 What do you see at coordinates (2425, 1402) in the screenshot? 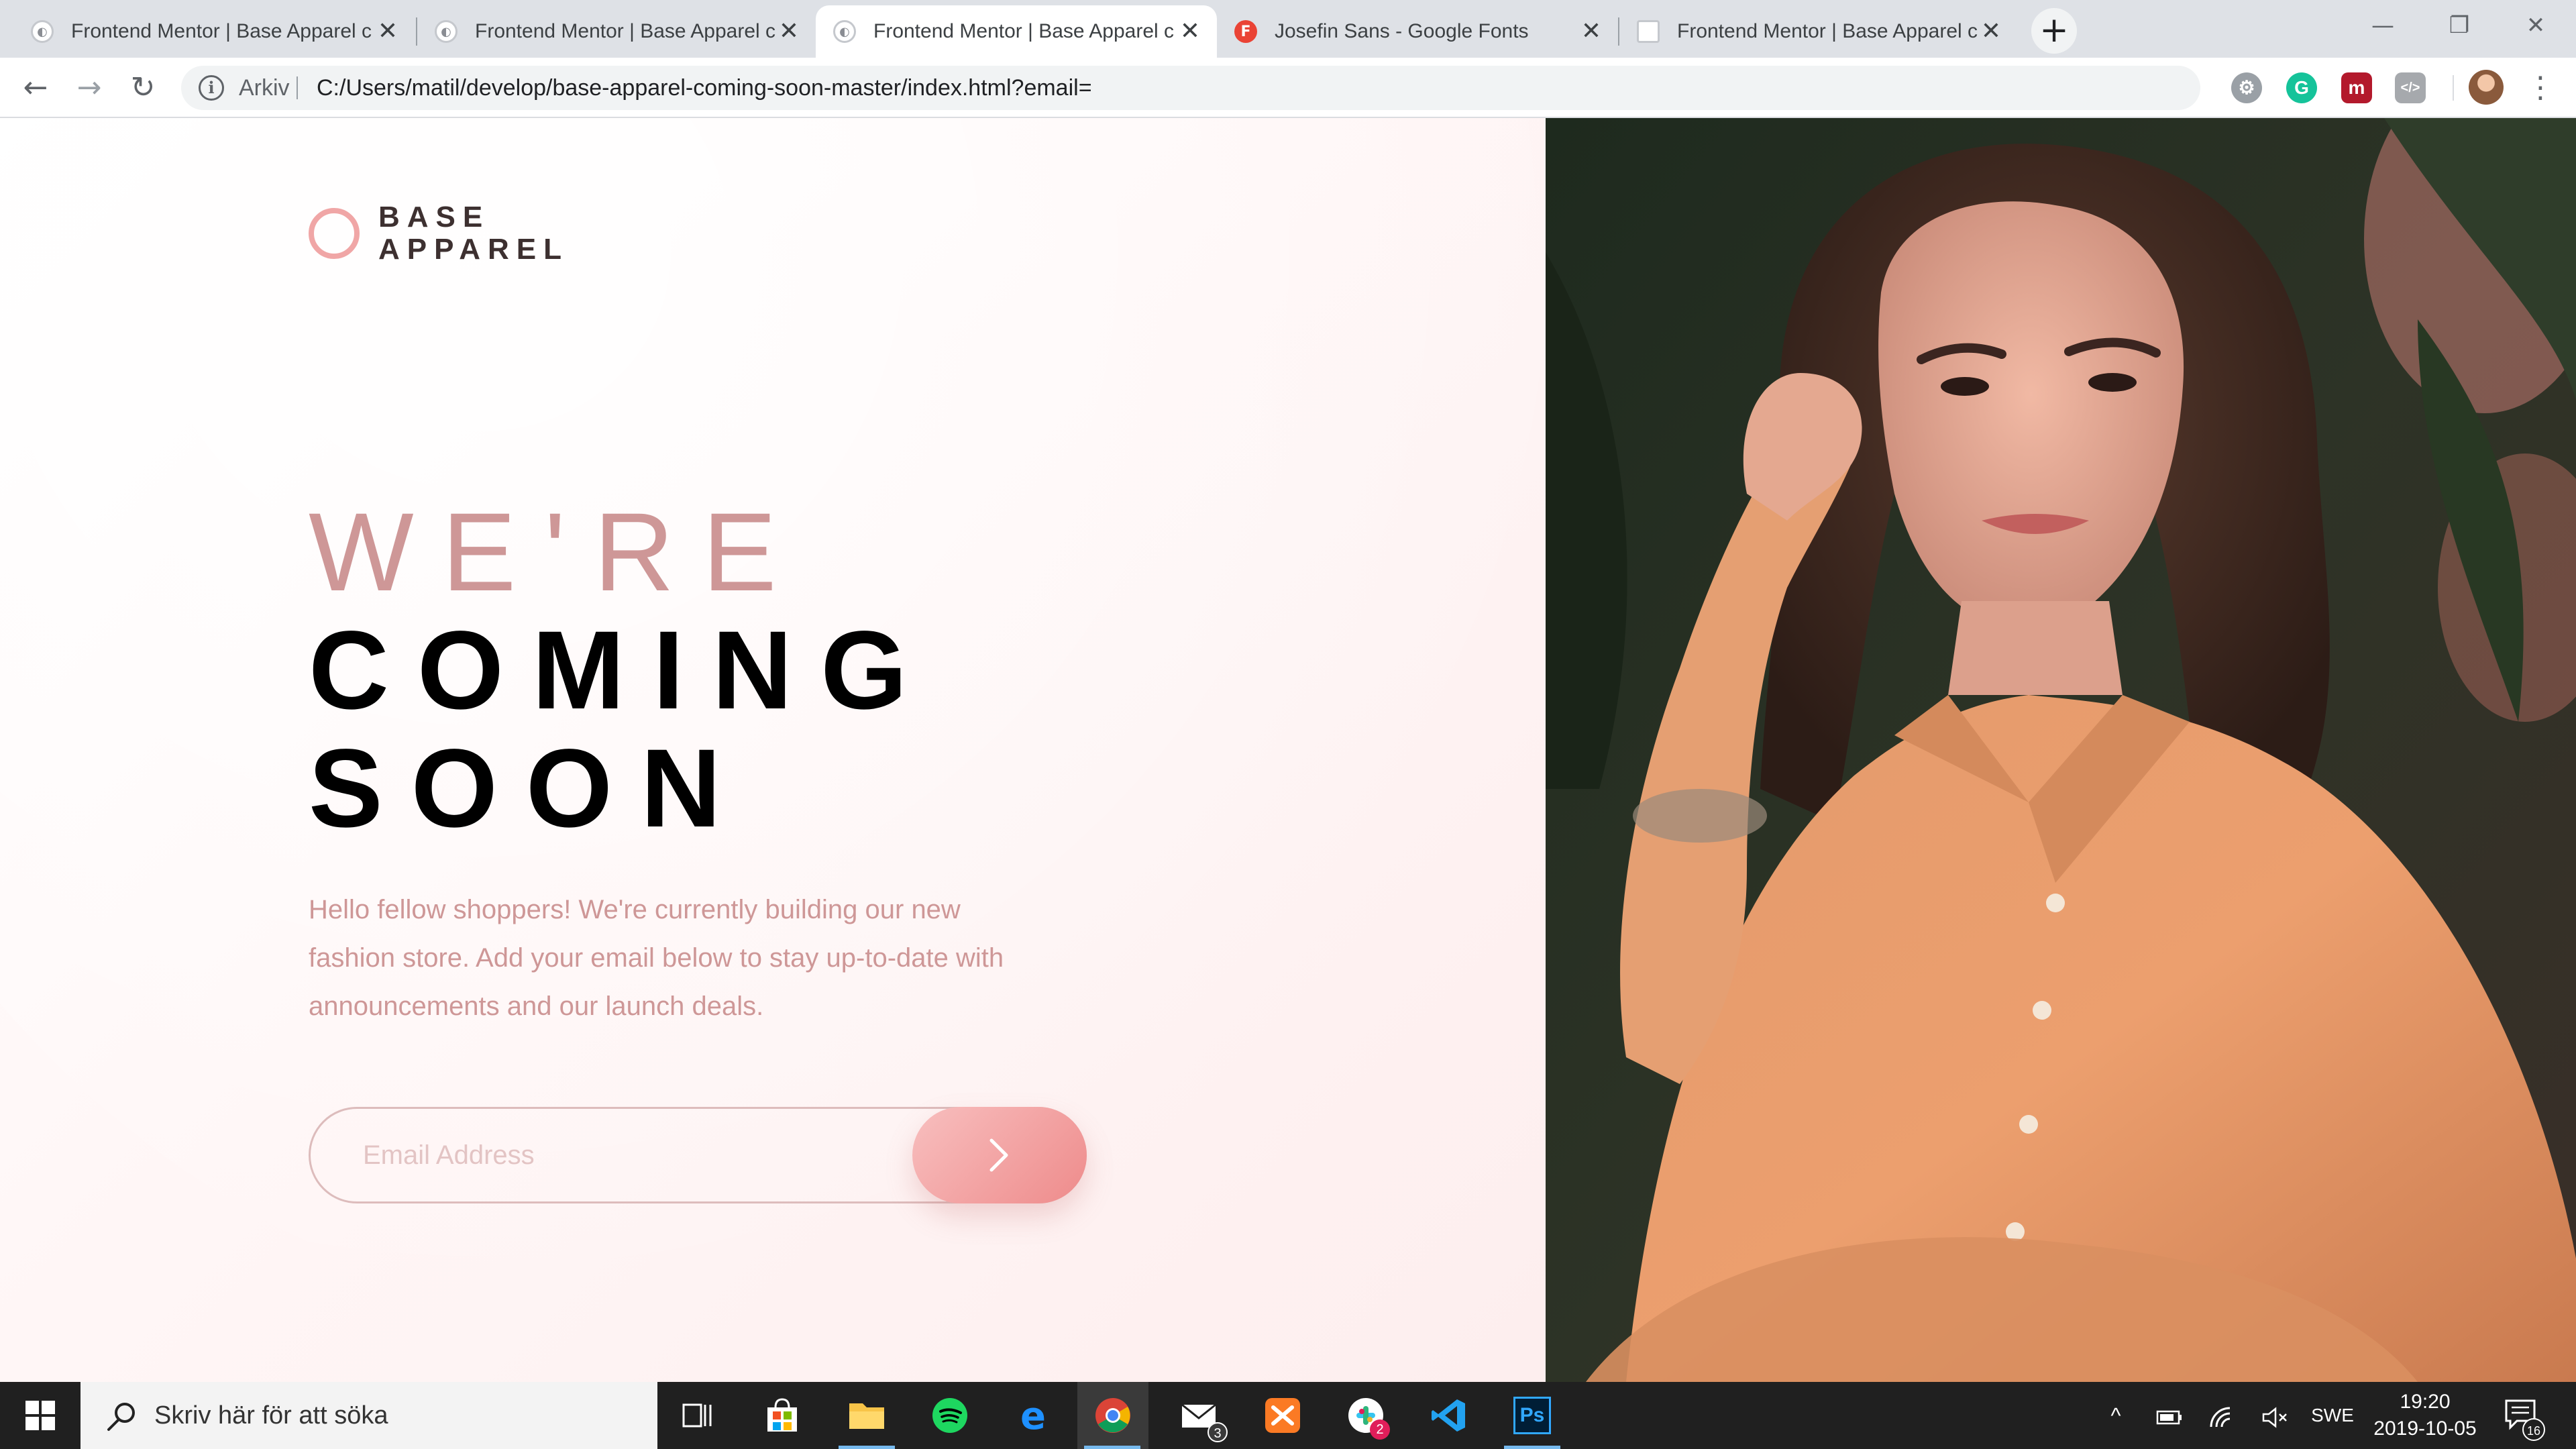
I see `clock-time: 19:20` at bounding box center [2425, 1402].